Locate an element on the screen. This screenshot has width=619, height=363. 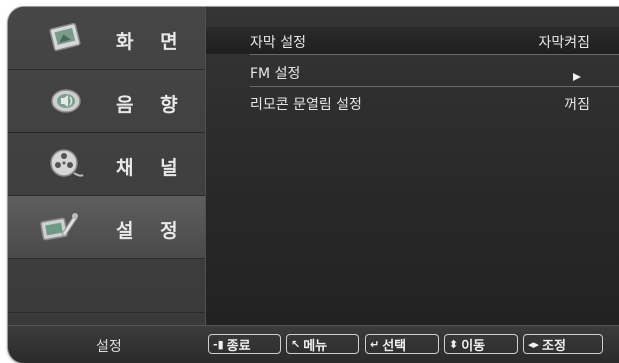
setting-row-subtitle: 자막 설정 자막켜짐 is located at coordinates (412, 40).